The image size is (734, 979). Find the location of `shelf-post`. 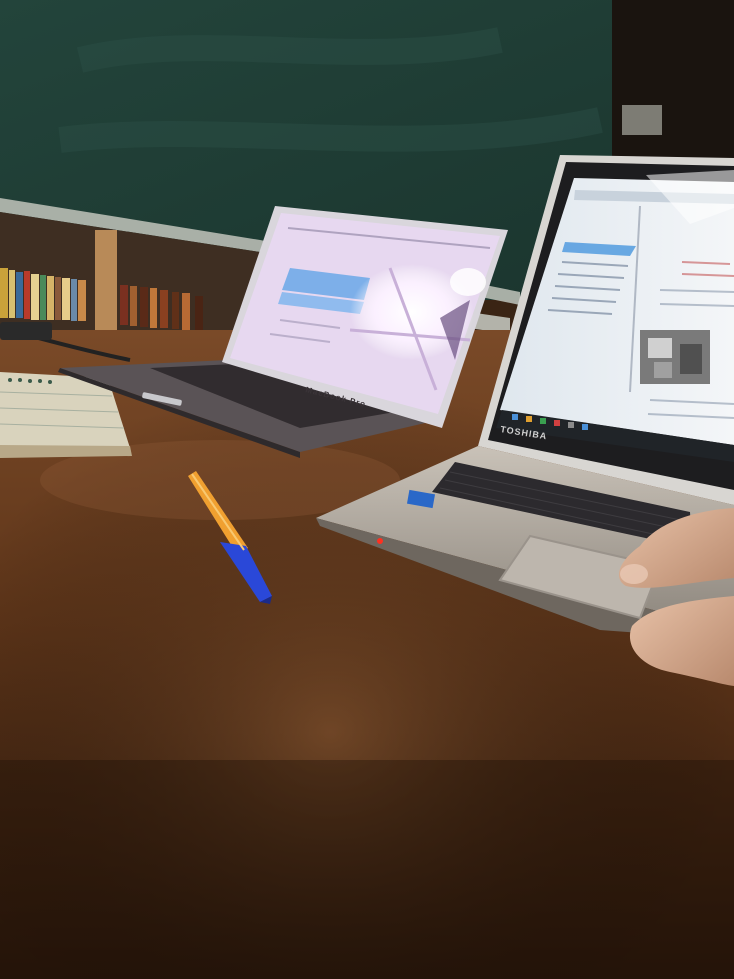

shelf-post is located at coordinates (106, 280).